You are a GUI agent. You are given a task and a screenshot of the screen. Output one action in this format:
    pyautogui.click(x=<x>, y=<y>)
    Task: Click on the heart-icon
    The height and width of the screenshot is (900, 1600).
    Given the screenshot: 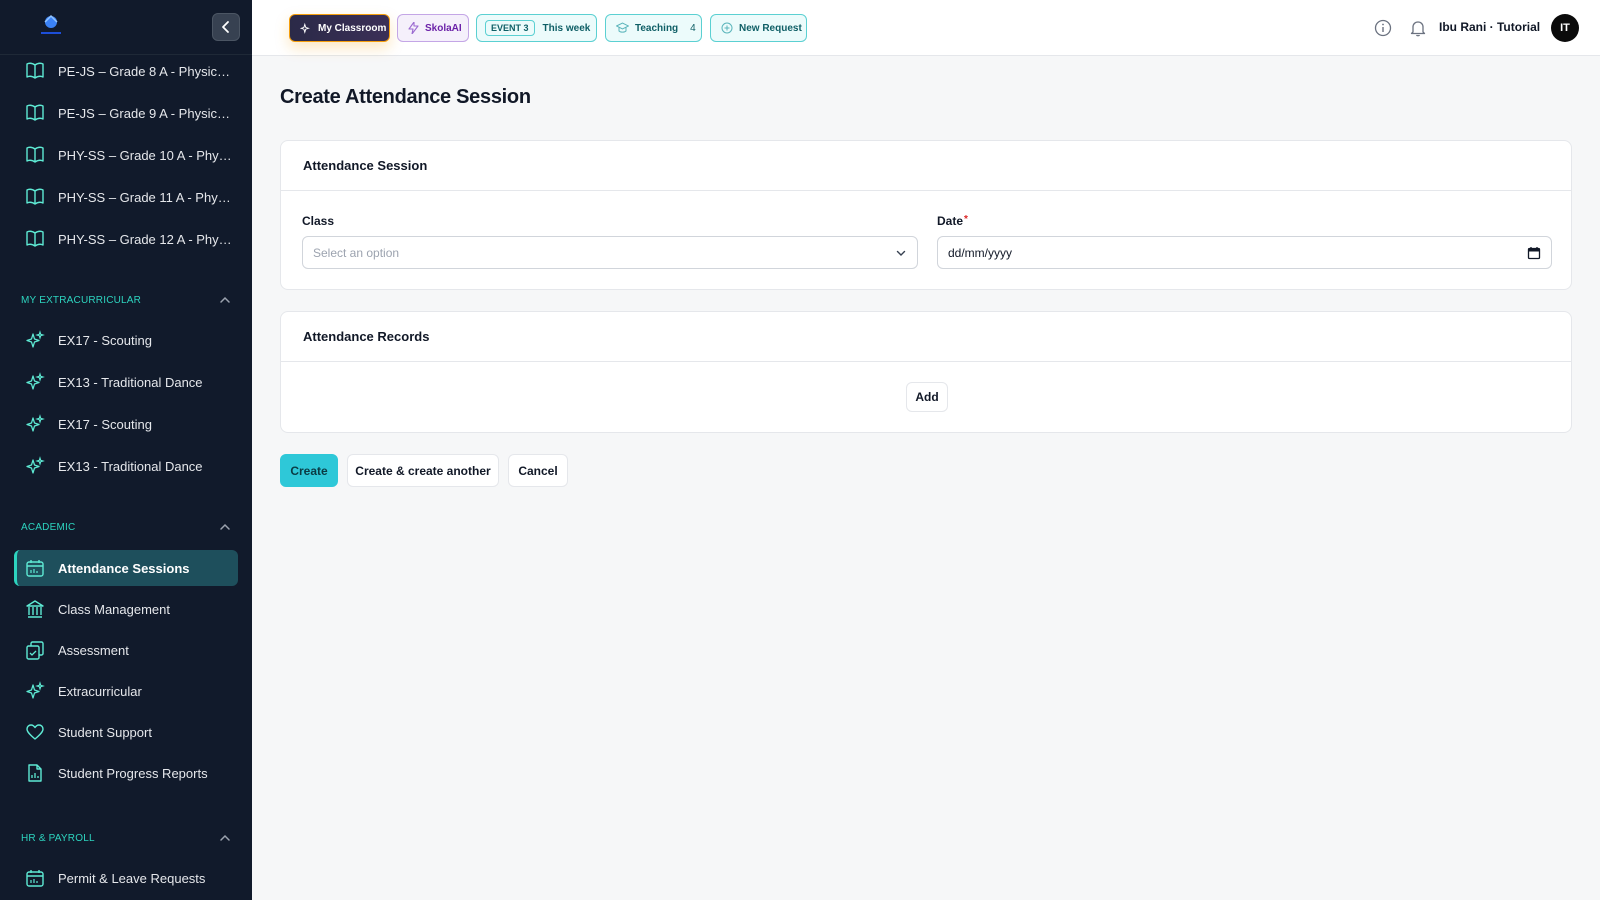 What is the action you would take?
    pyautogui.click(x=35, y=732)
    